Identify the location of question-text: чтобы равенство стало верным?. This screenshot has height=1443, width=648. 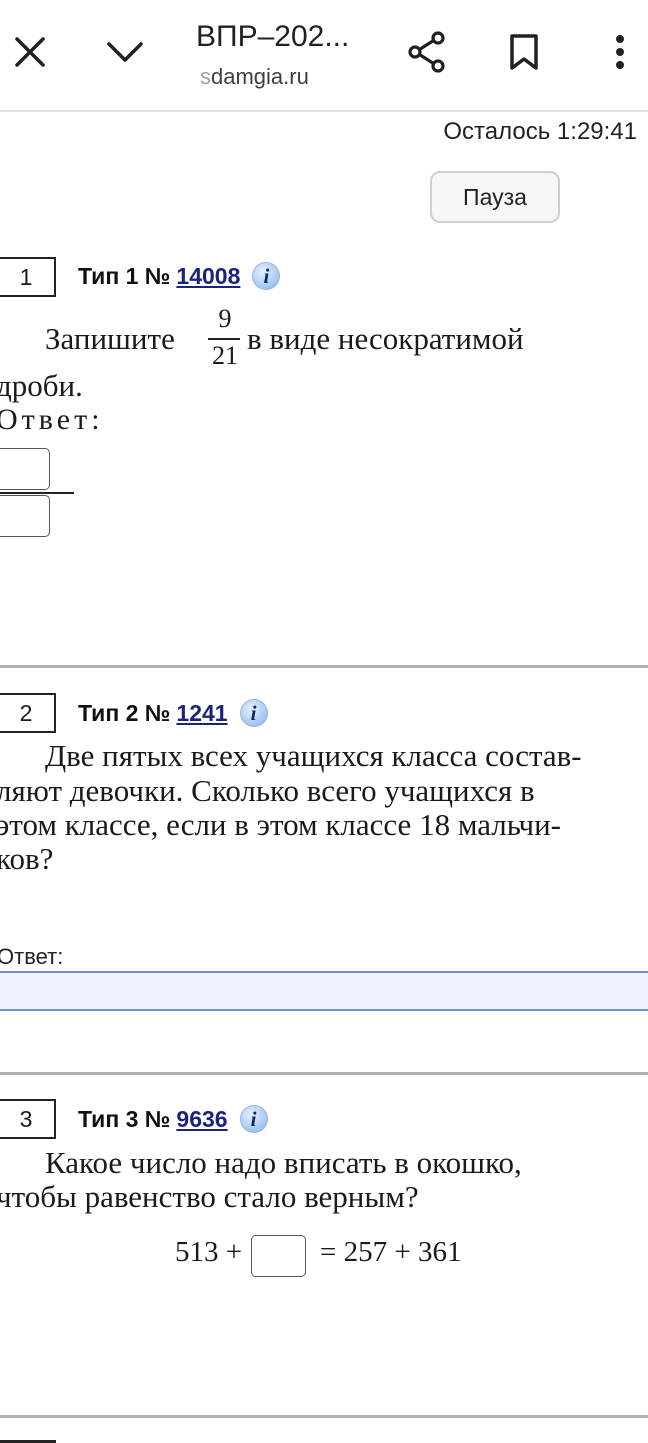
(209, 1196).